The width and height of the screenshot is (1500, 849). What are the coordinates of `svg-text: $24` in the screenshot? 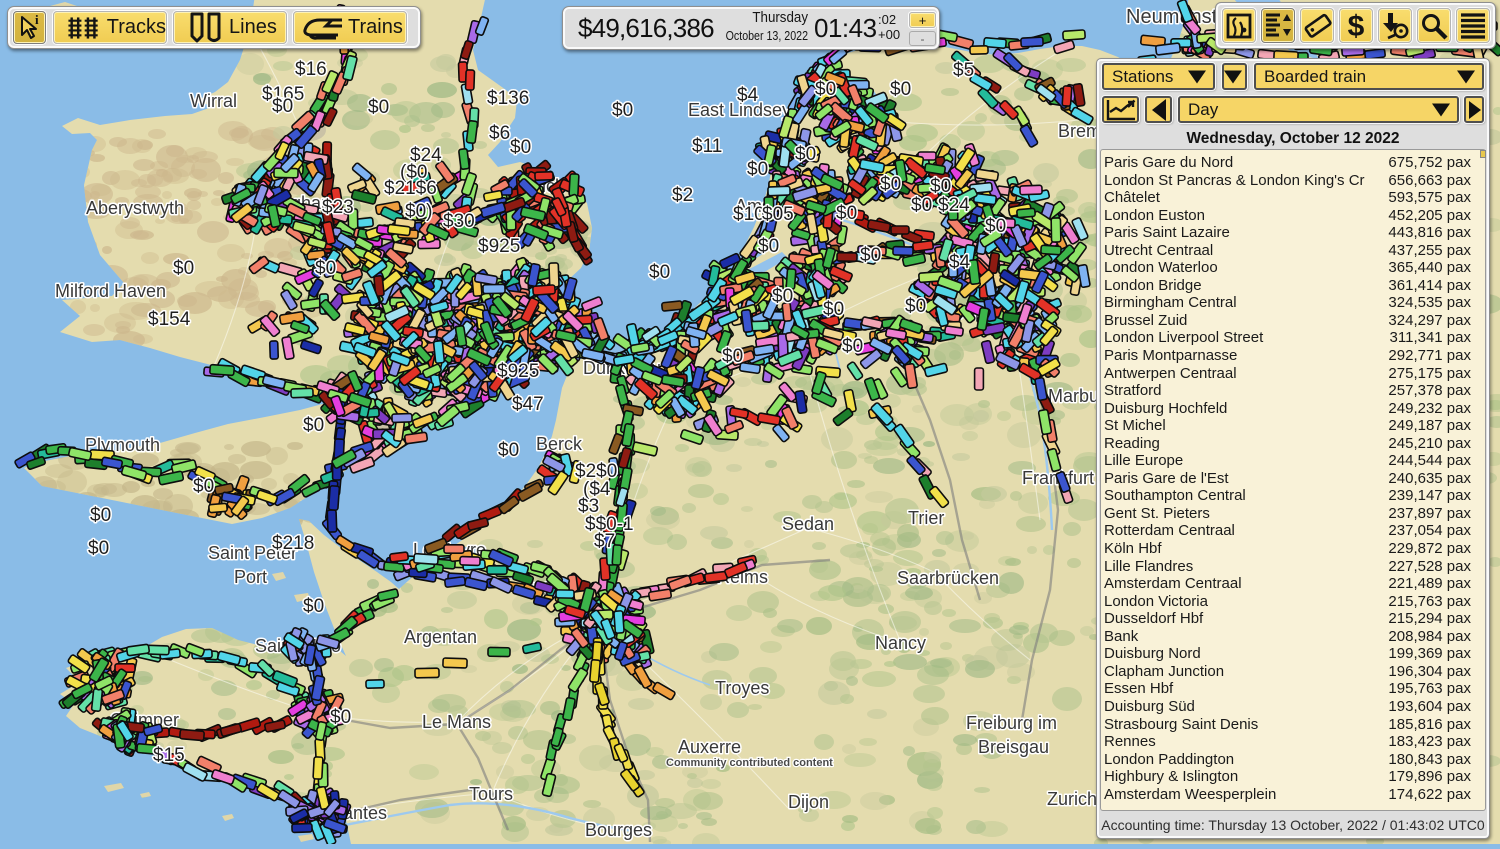 It's located at (954, 205).